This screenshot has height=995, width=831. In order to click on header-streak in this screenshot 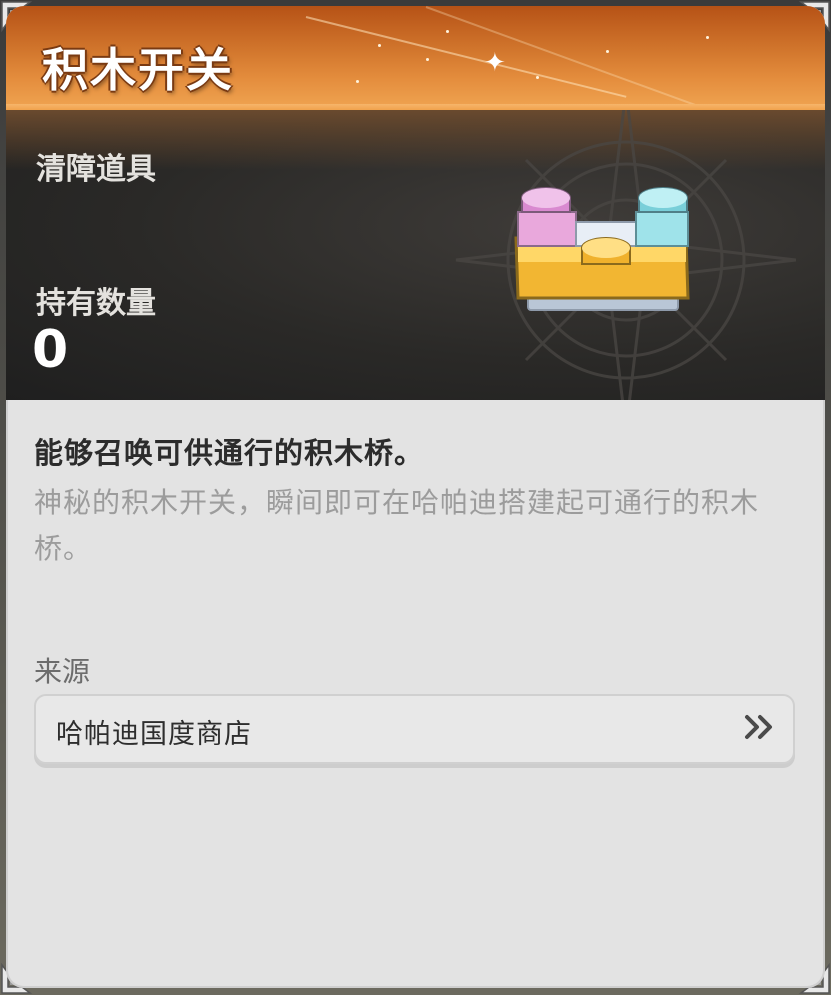, I will do `click(466, 57)`.